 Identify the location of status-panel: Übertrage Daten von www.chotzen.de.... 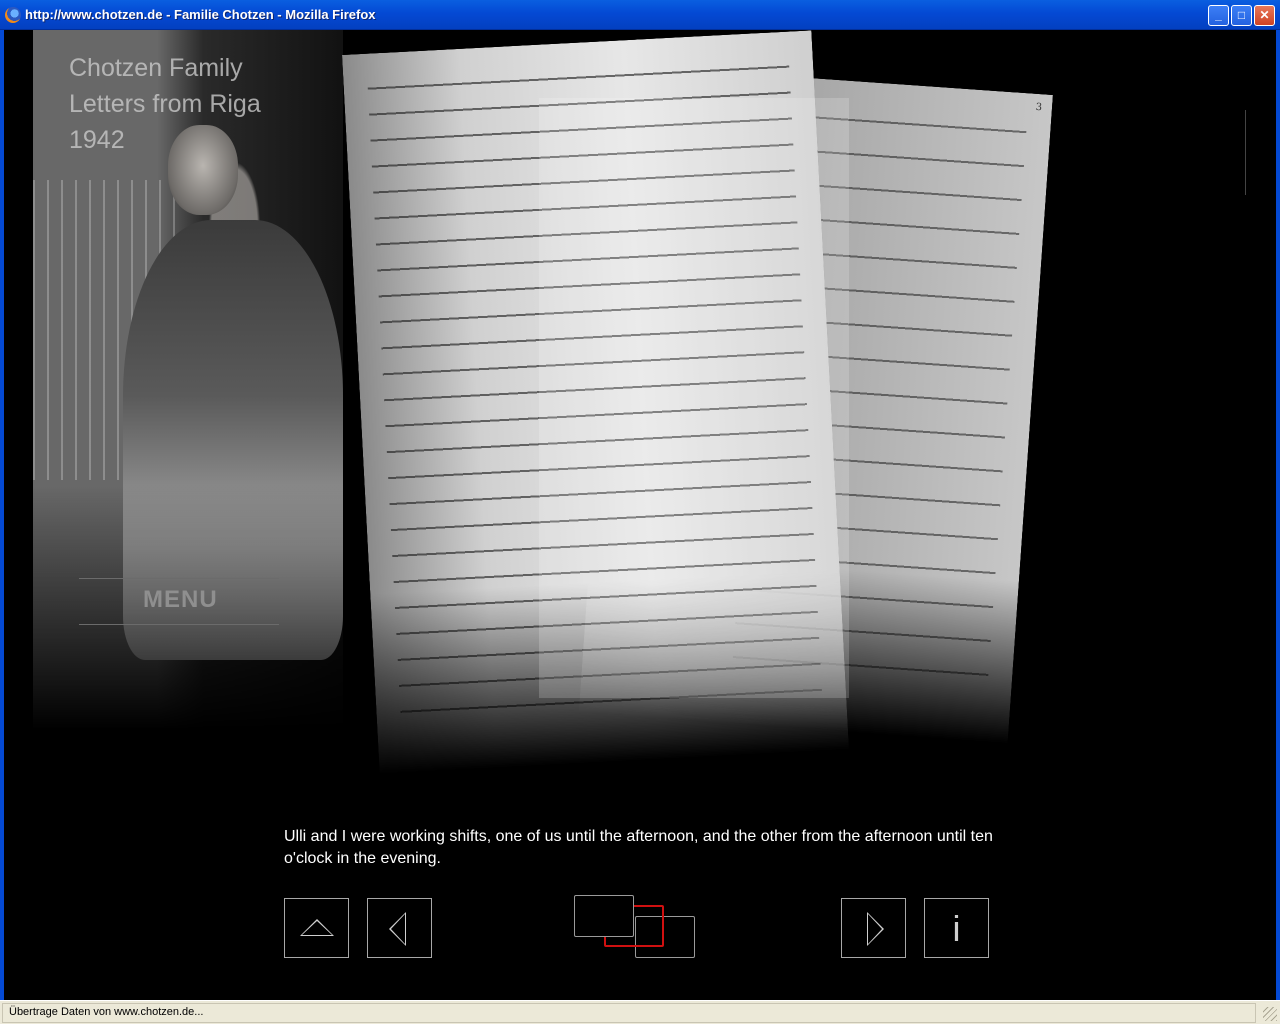
(629, 1013).